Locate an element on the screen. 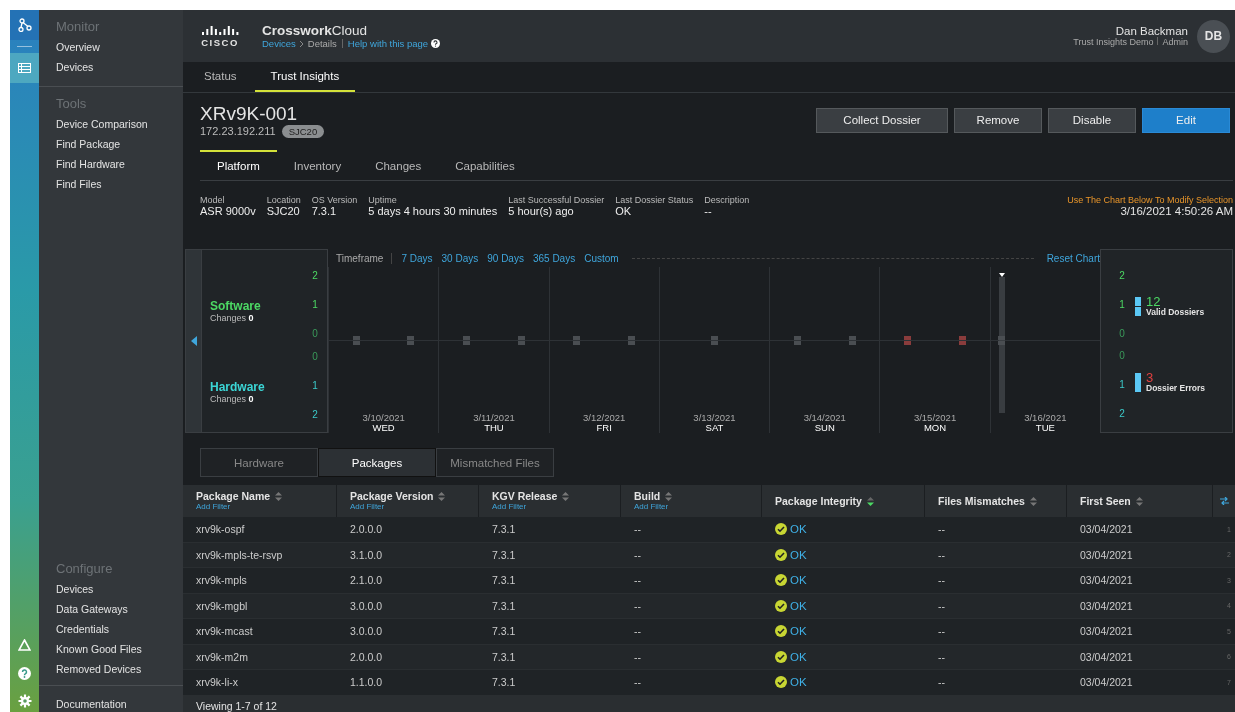 This screenshot has height=712, width=1235. table-cell: 3.0.0.0 is located at coordinates (366, 631).